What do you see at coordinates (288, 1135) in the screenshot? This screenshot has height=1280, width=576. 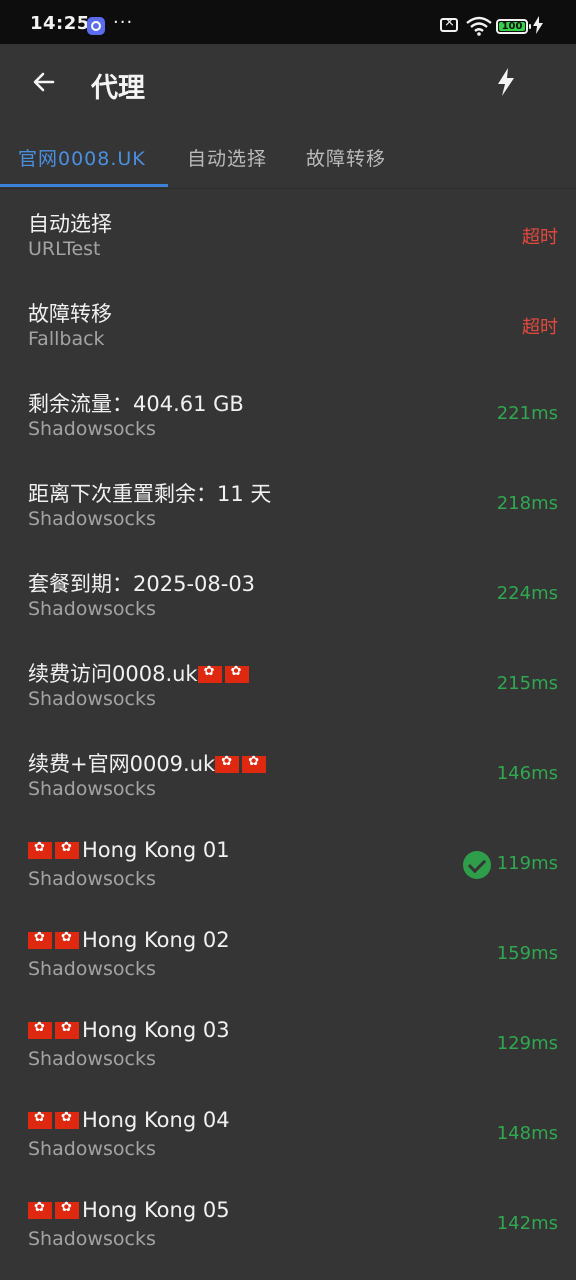 I see `proxy-item: Hong Kong 04 Shadowsocks 148ms` at bounding box center [288, 1135].